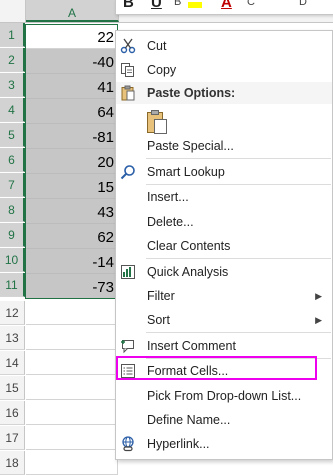 The width and height of the screenshot is (333, 475). What do you see at coordinates (128, 444) in the screenshot?
I see `hyperlink-icon` at bounding box center [128, 444].